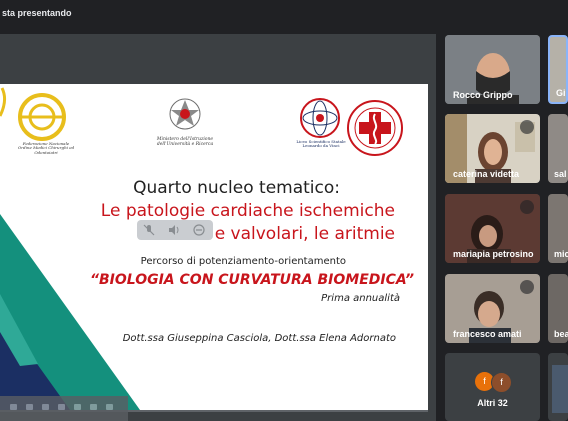  I want to click on top-bar: sta presentando, so click(284, 13).